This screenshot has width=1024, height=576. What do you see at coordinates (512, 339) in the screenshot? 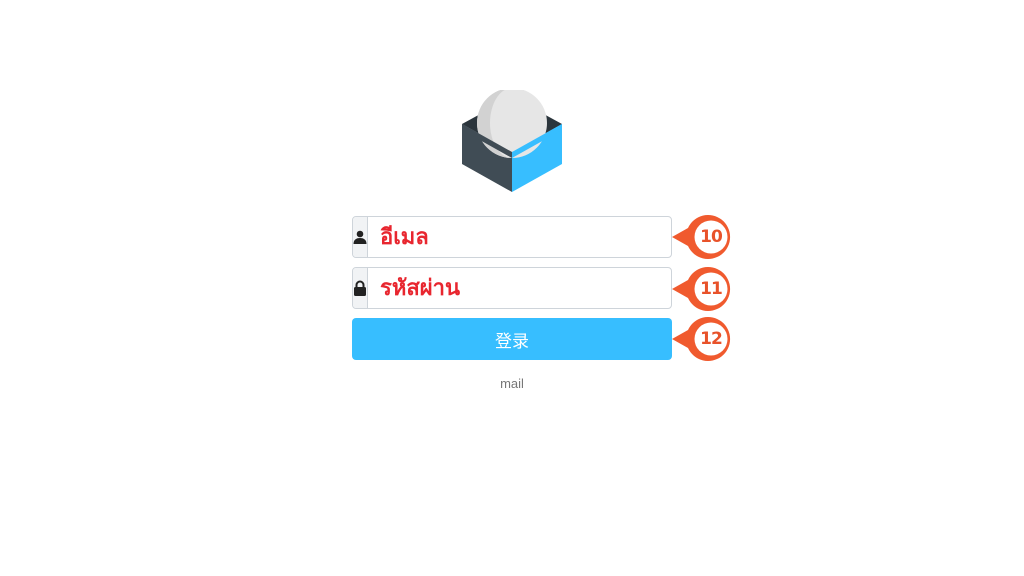
I see `login-button: 登录` at bounding box center [512, 339].